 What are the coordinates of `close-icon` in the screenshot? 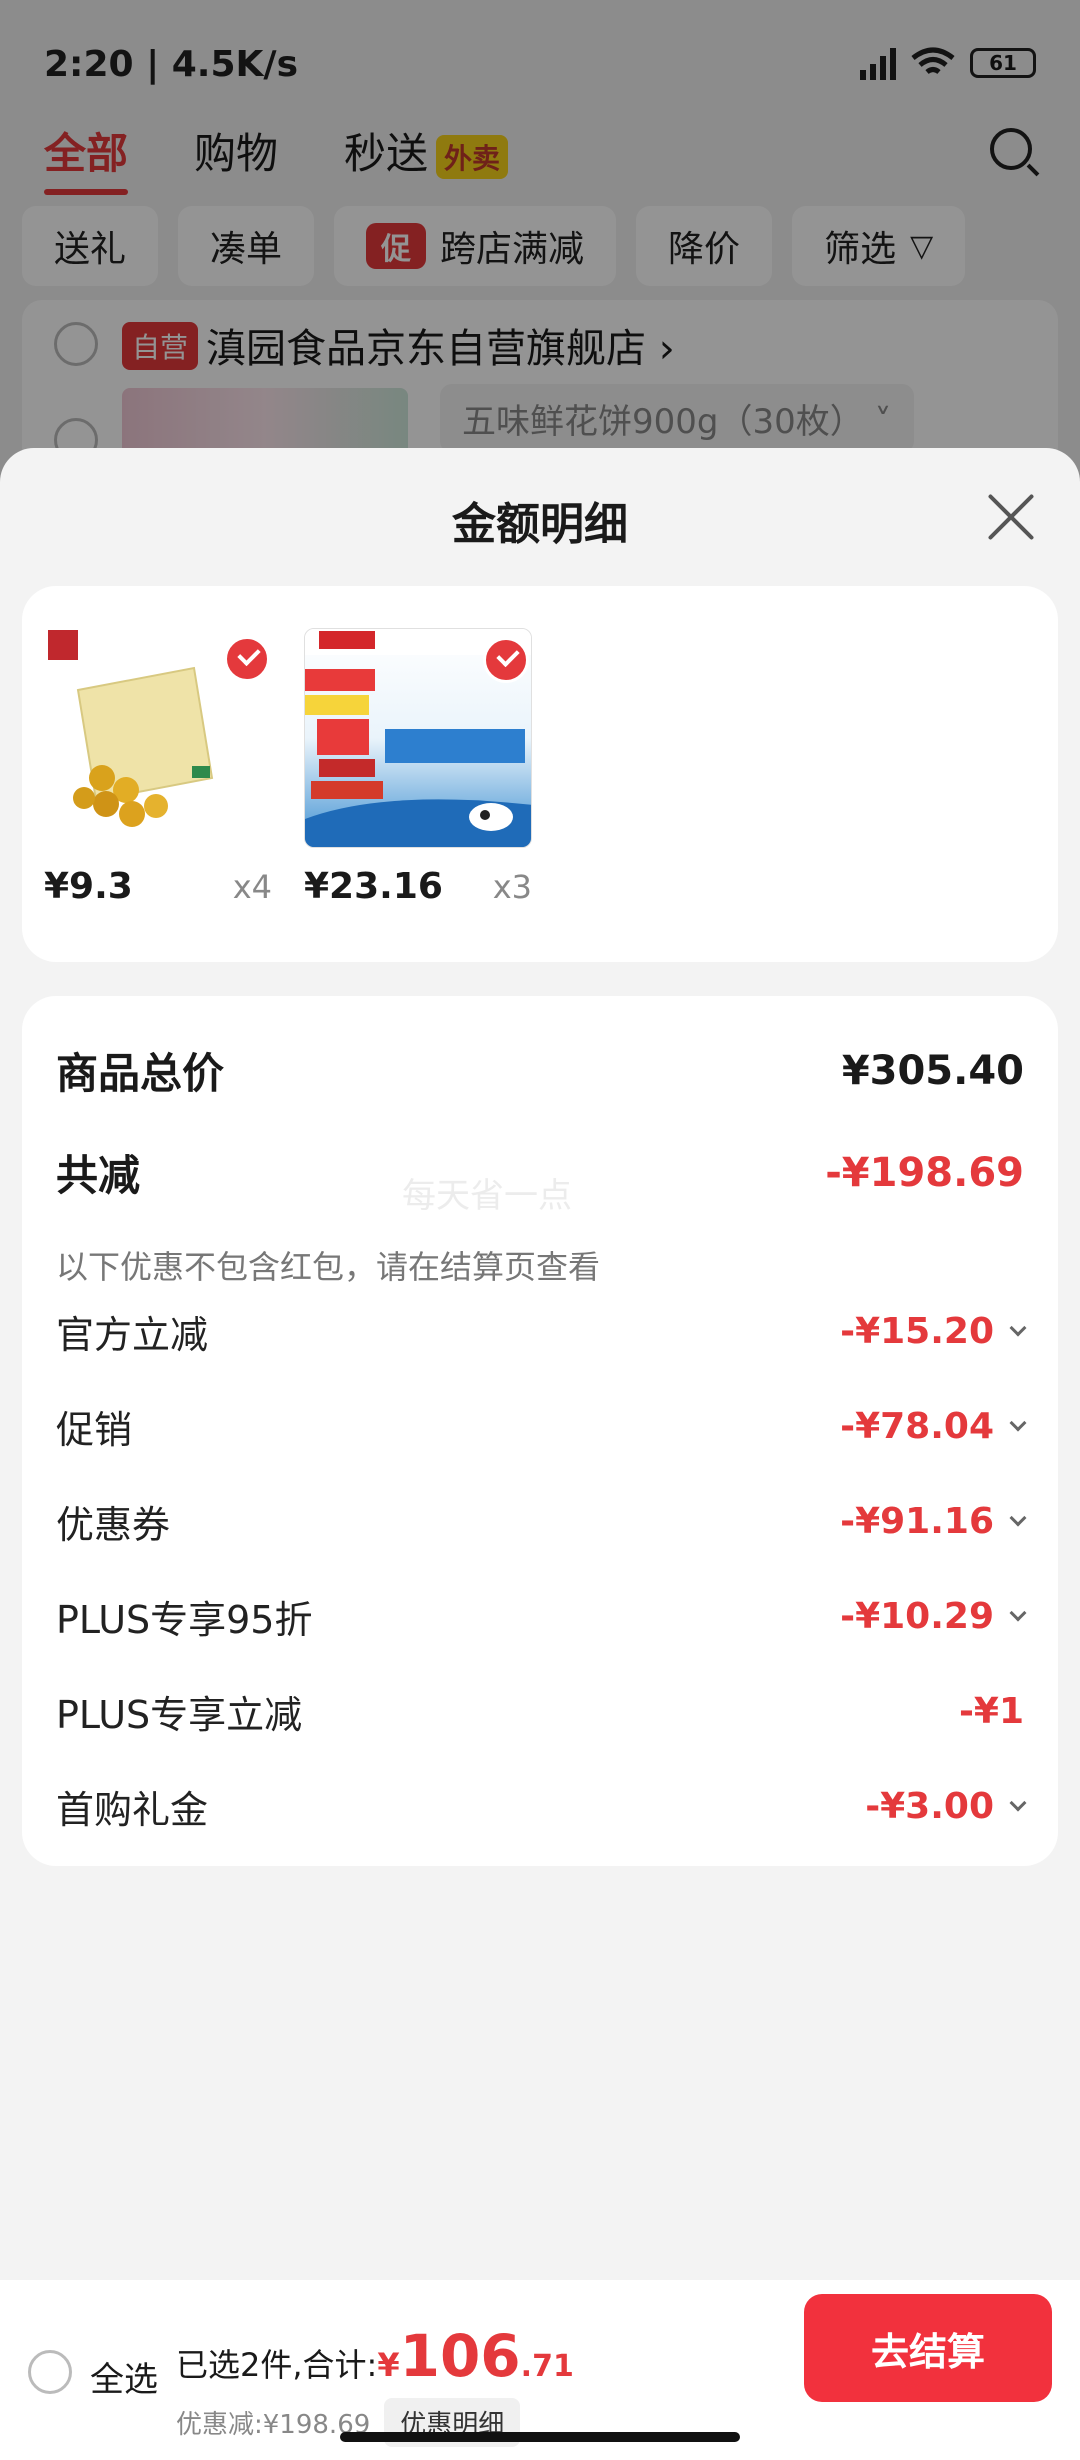 It's located at (1011, 517).